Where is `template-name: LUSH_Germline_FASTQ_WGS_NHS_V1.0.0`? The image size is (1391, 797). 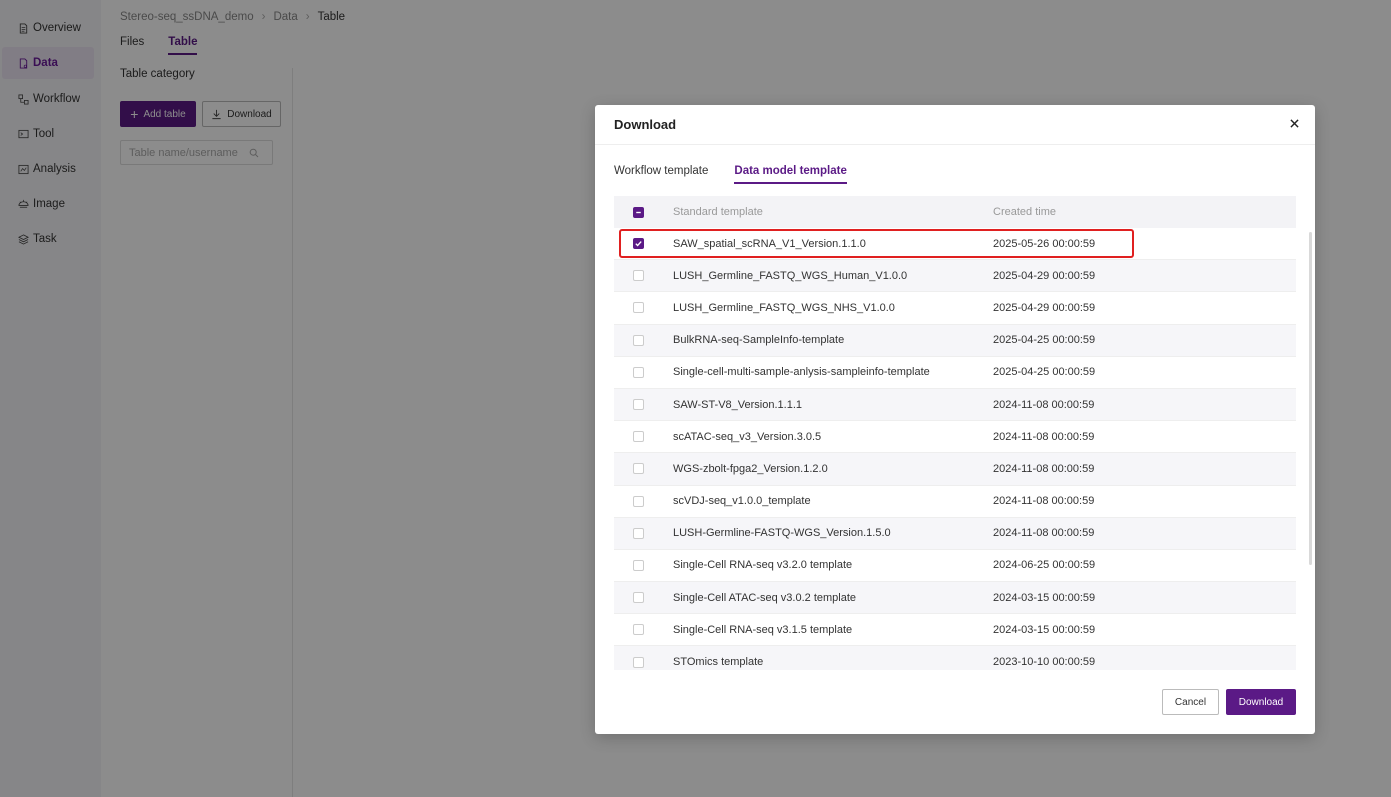
template-name: LUSH_Germline_FASTQ_WGS_NHS_V1.0.0 is located at coordinates (784, 307).